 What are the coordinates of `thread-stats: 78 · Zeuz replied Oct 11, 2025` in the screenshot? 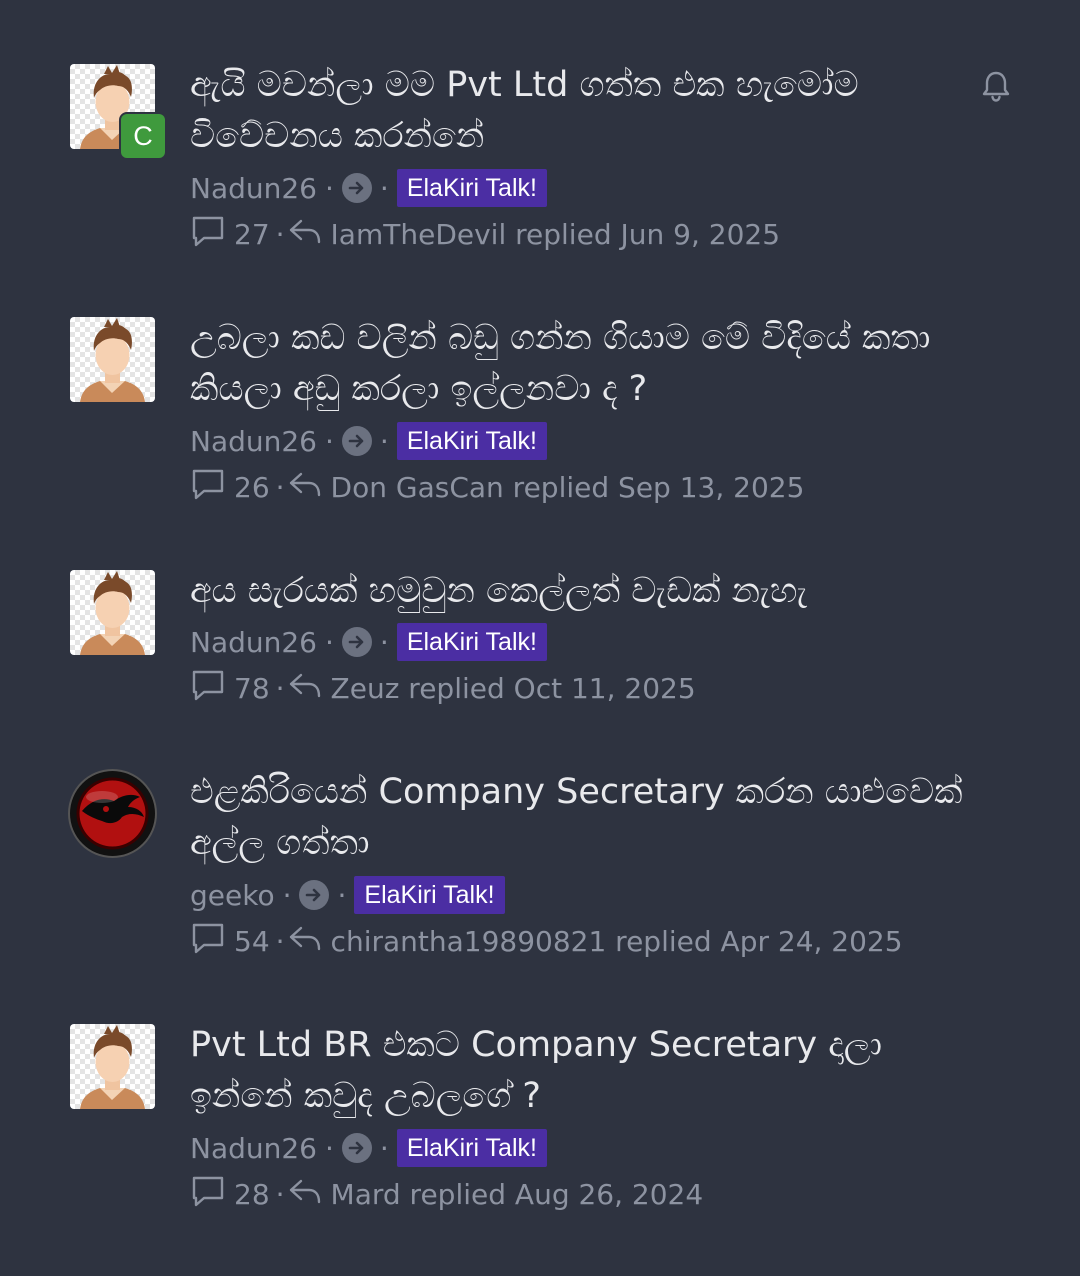 It's located at (443, 688).